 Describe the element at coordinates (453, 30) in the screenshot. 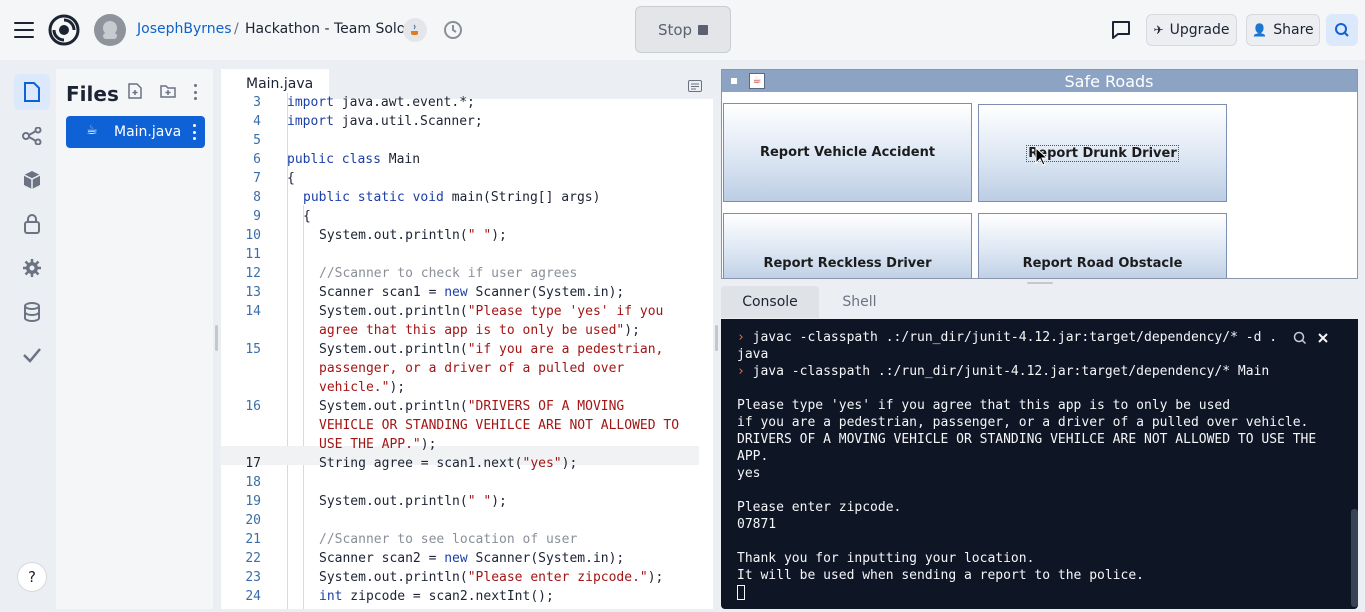

I see `history-icon` at that location.